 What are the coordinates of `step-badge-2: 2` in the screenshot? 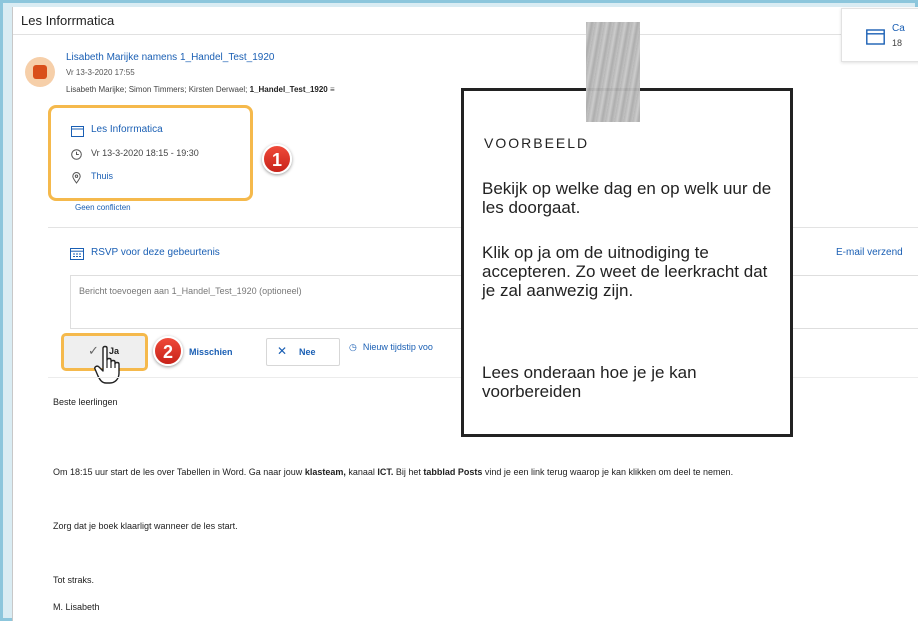 It's located at (168, 351).